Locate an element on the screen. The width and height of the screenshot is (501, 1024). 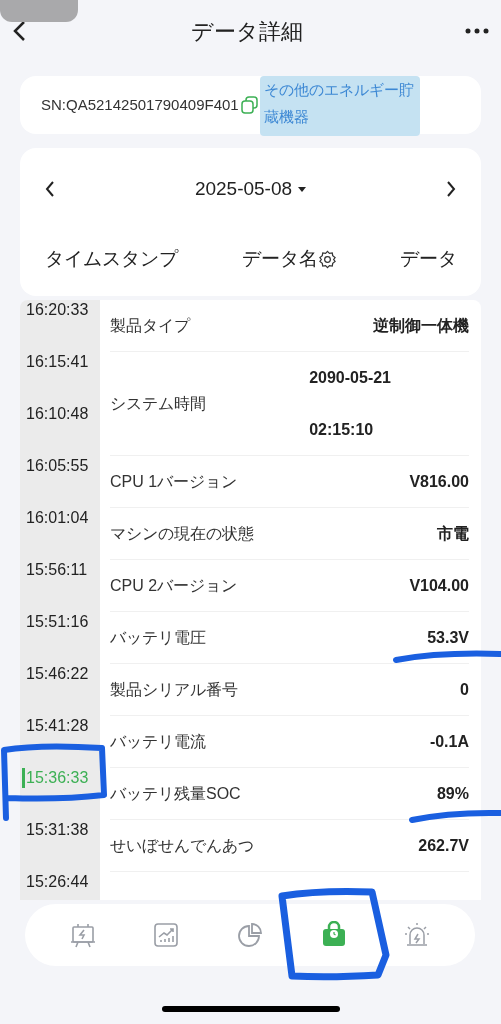
date-dropdown: 2025-05-08 is located at coordinates (250, 189).